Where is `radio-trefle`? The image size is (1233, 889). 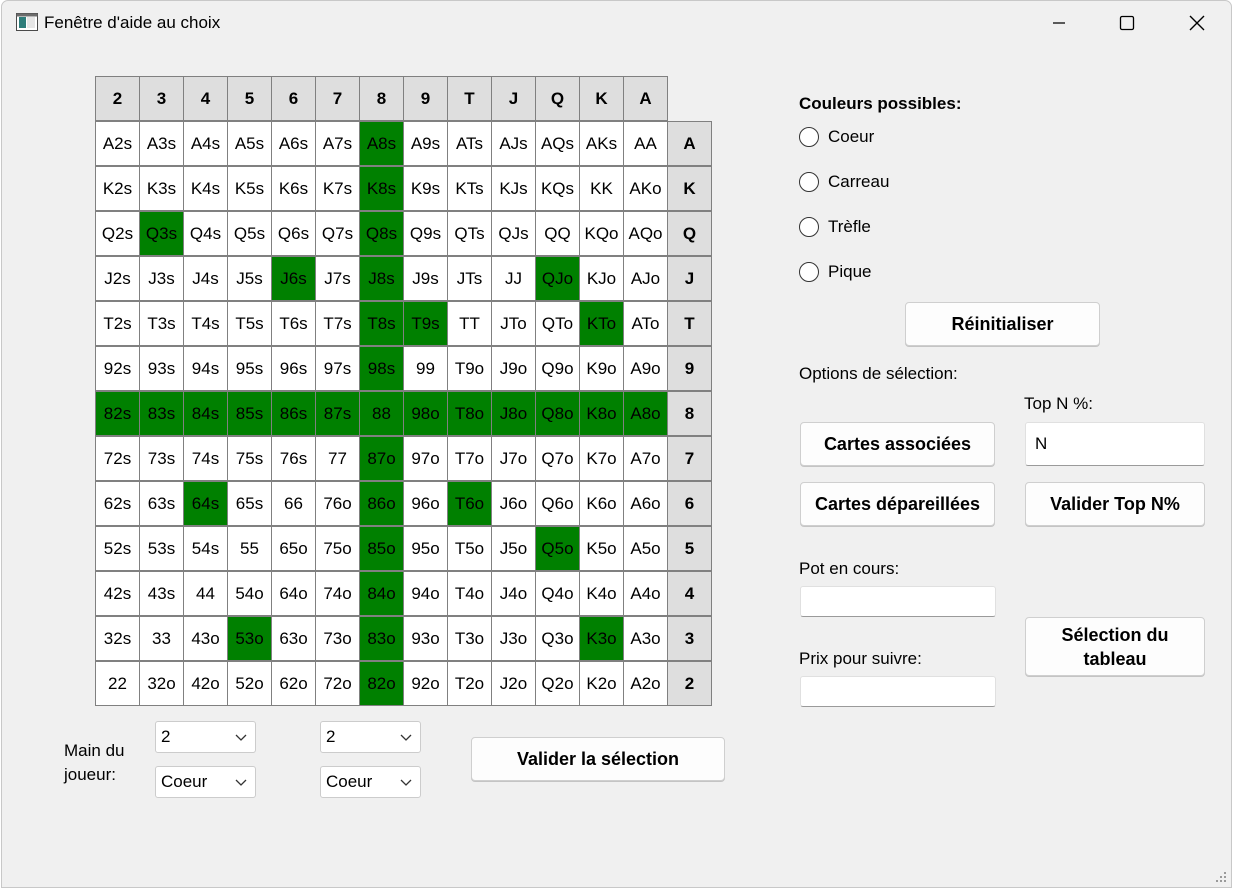
radio-trefle is located at coordinates (809, 227).